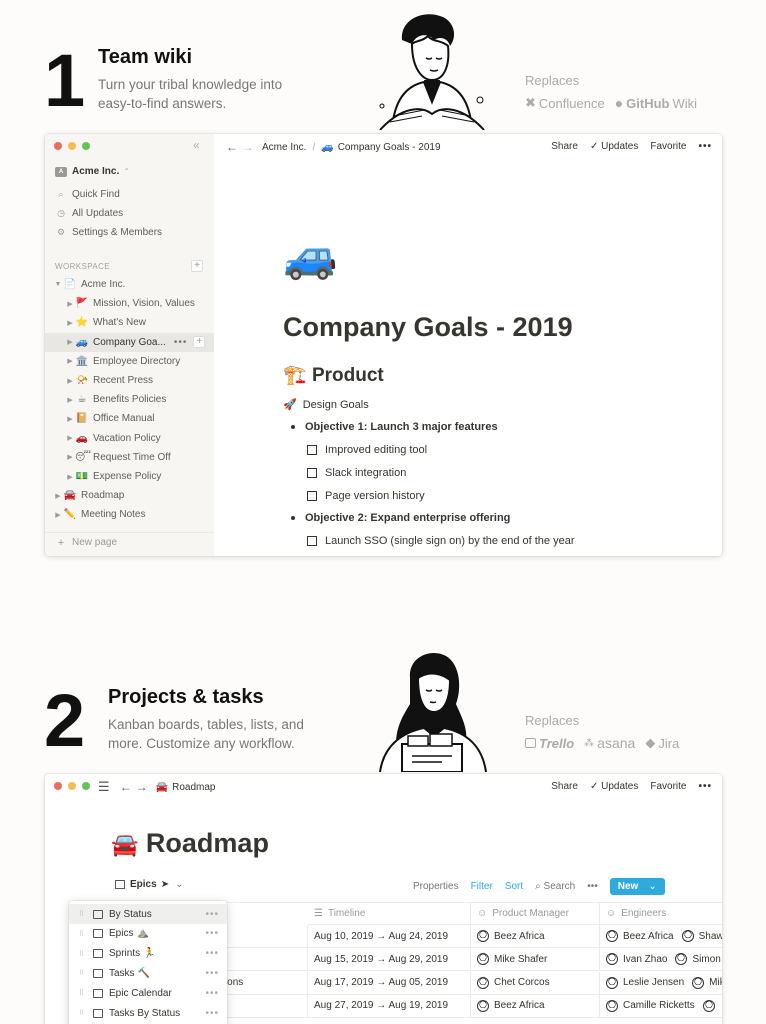 Image resolution: width=766 pixels, height=1024 pixels. I want to click on engineers-cell: Beez Africa Shaw, so click(661, 936).